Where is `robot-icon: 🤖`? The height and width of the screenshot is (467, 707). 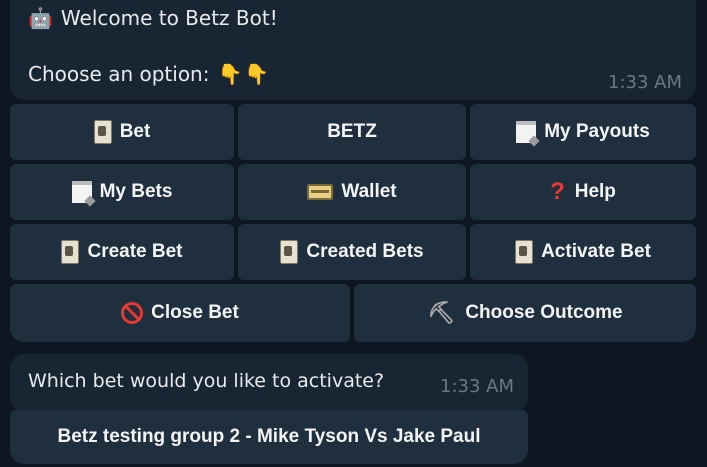
robot-icon: 🤖 is located at coordinates (40, 18).